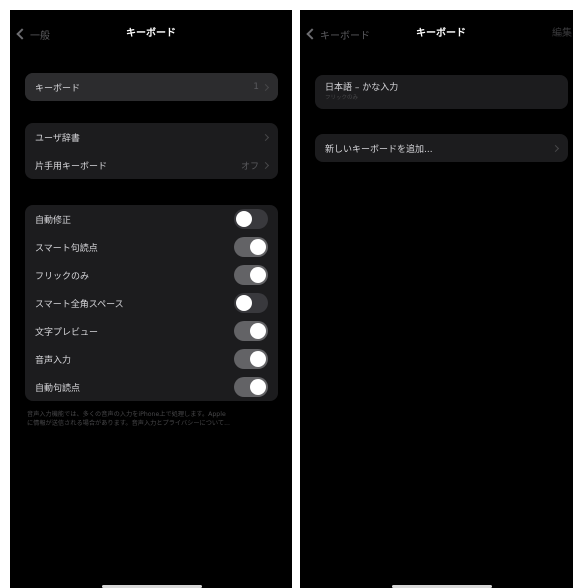 The width and height of the screenshot is (573, 588). I want to click on toggle-row-auto-correction: 自動修正, so click(151, 219).